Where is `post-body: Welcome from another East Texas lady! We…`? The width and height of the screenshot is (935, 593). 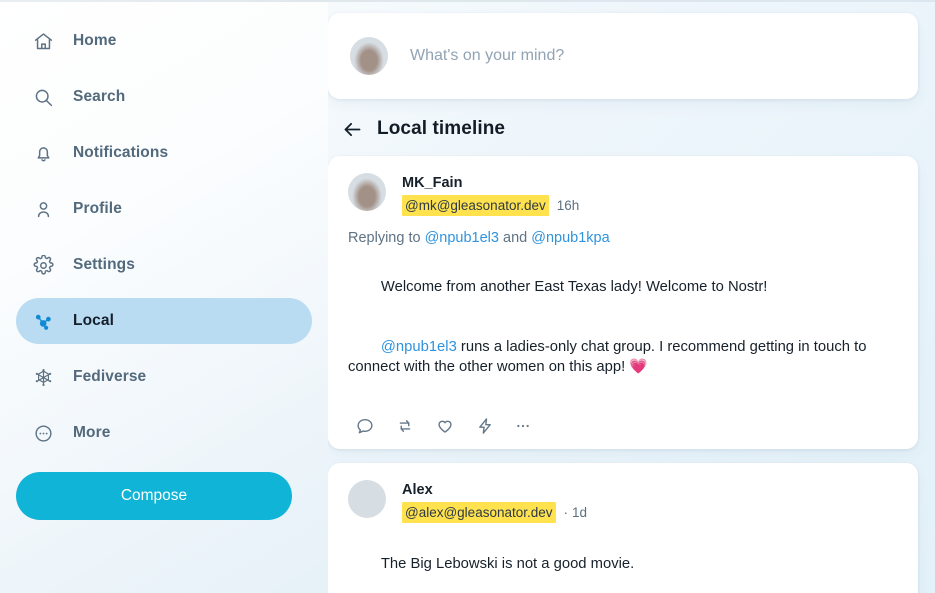
post-body: Welcome from another East Texas lady! We… is located at coordinates (623, 327).